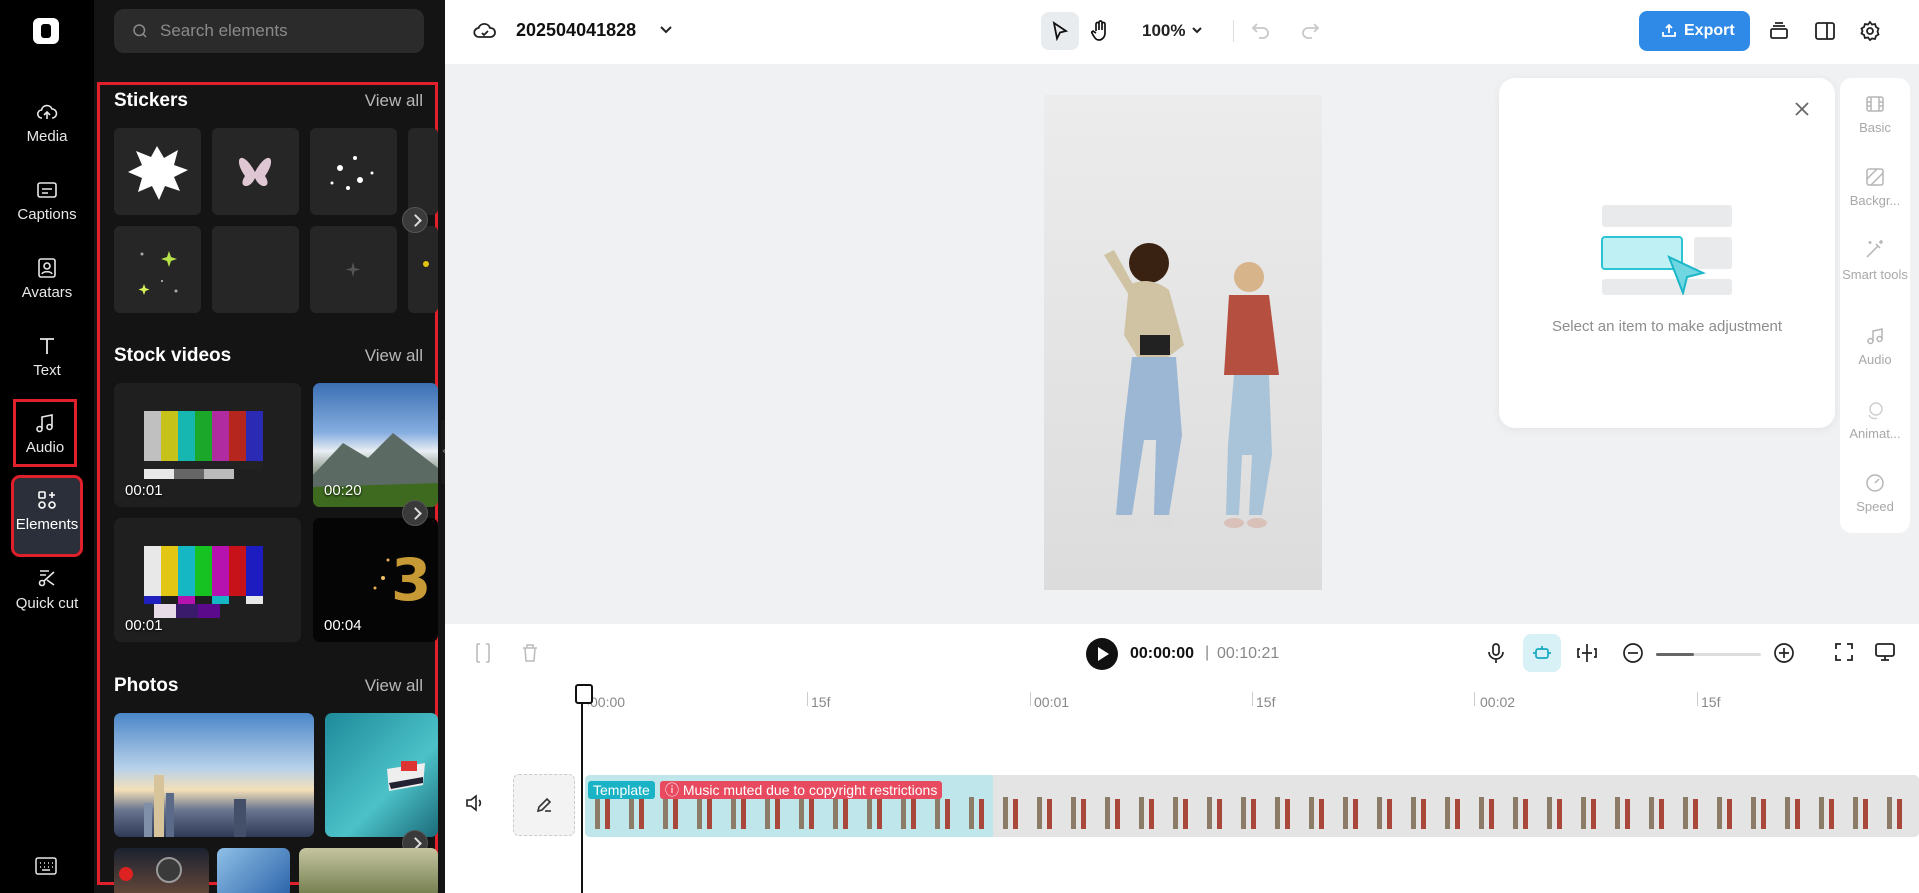 This screenshot has width=1919, height=893. I want to click on prop-smart-tools: Smart tools, so click(1875, 260).